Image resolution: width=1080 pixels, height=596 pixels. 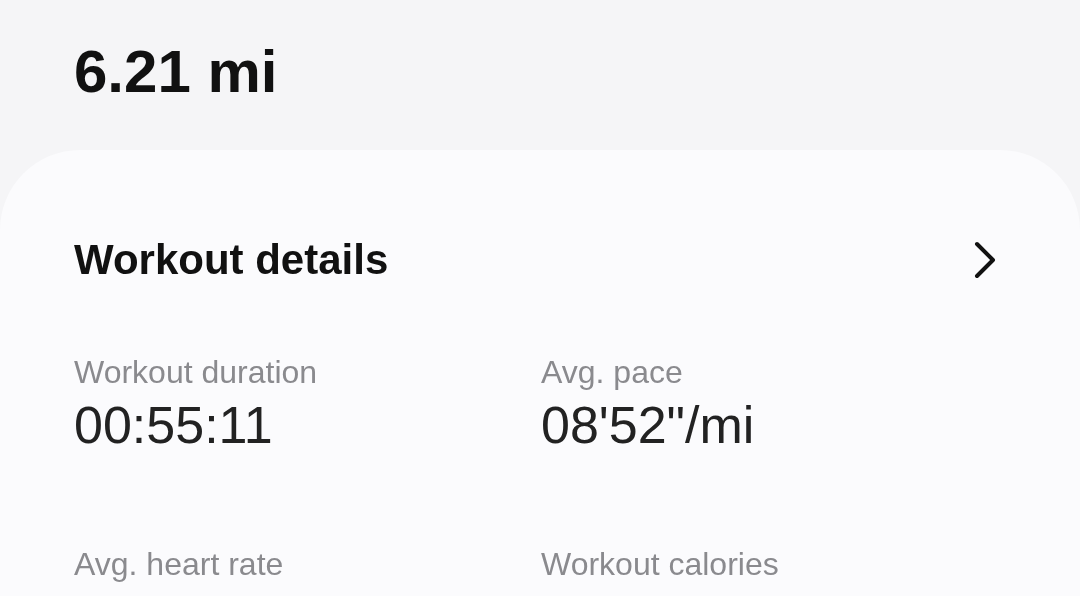 I want to click on stat-label: Avg. pace, so click(x=612, y=372).